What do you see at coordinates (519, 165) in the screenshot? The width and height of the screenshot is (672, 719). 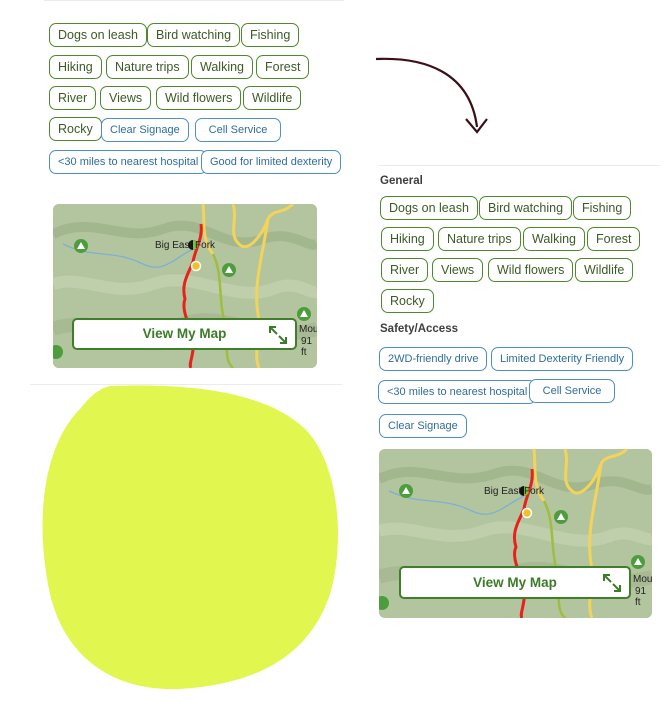 I see `top-divider-right` at bounding box center [519, 165].